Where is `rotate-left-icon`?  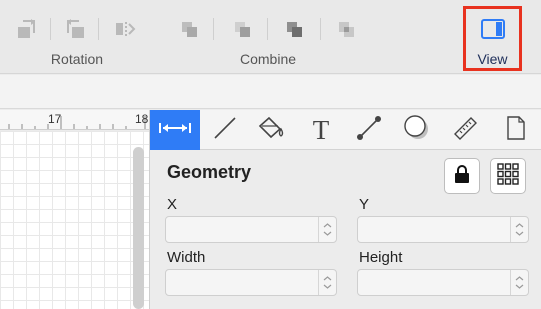
rotate-left-icon is located at coordinates (27, 29).